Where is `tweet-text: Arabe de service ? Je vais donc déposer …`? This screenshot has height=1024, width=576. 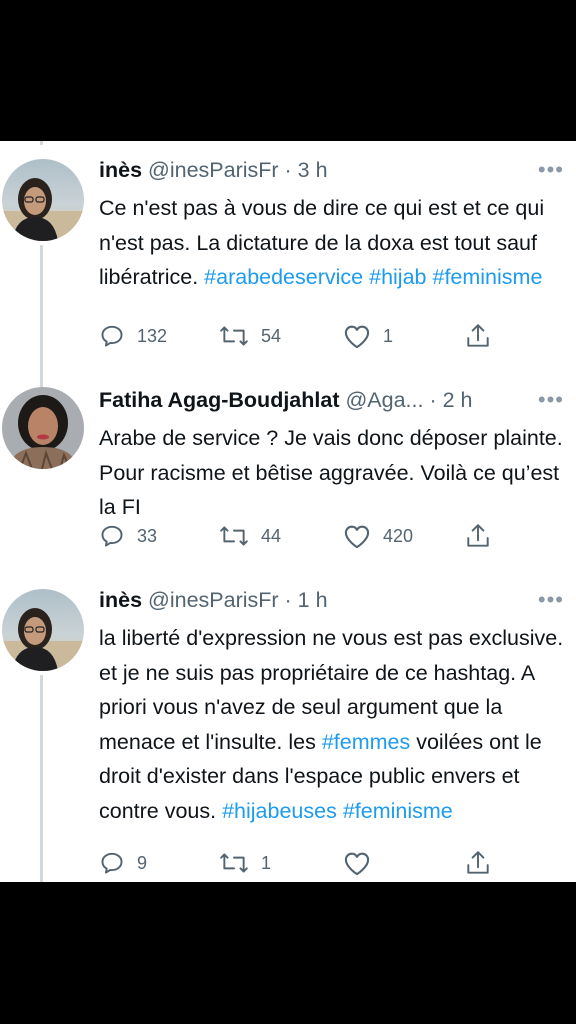
tweet-text: Arabe de service ? Je vais donc déposer … is located at coordinates (334, 473).